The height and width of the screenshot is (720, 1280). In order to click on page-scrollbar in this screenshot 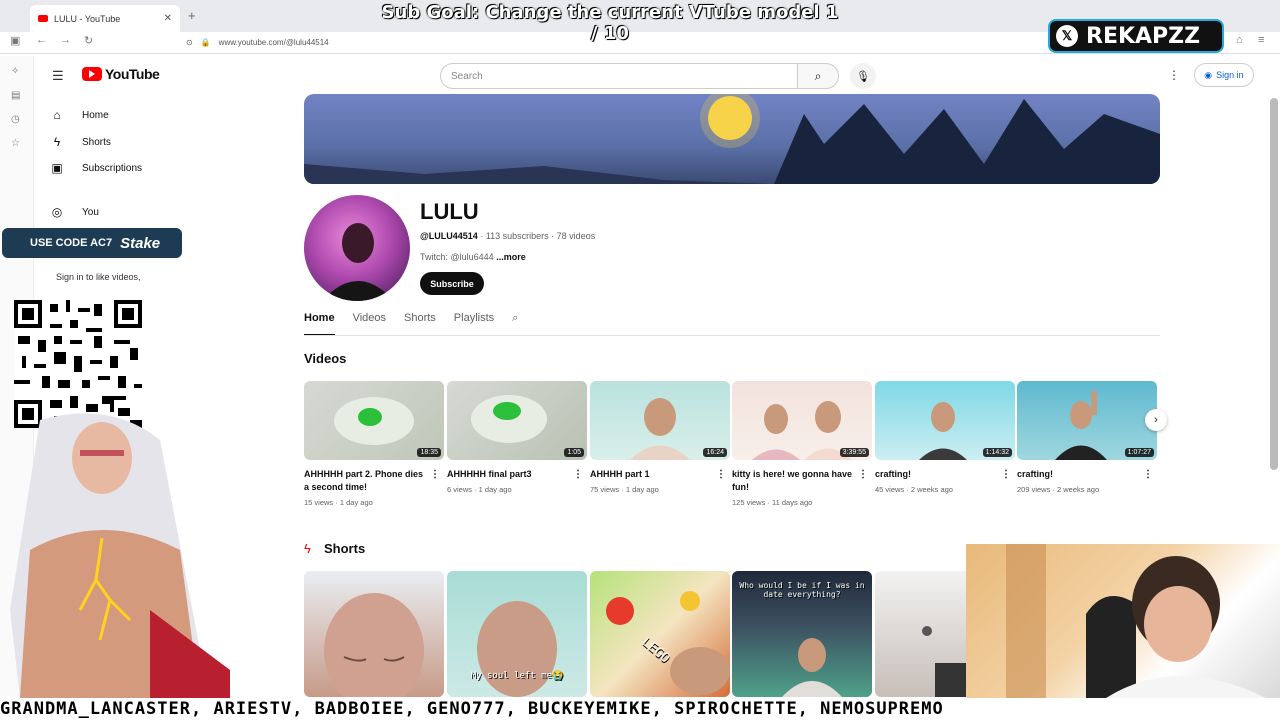, I will do `click(1274, 284)`.